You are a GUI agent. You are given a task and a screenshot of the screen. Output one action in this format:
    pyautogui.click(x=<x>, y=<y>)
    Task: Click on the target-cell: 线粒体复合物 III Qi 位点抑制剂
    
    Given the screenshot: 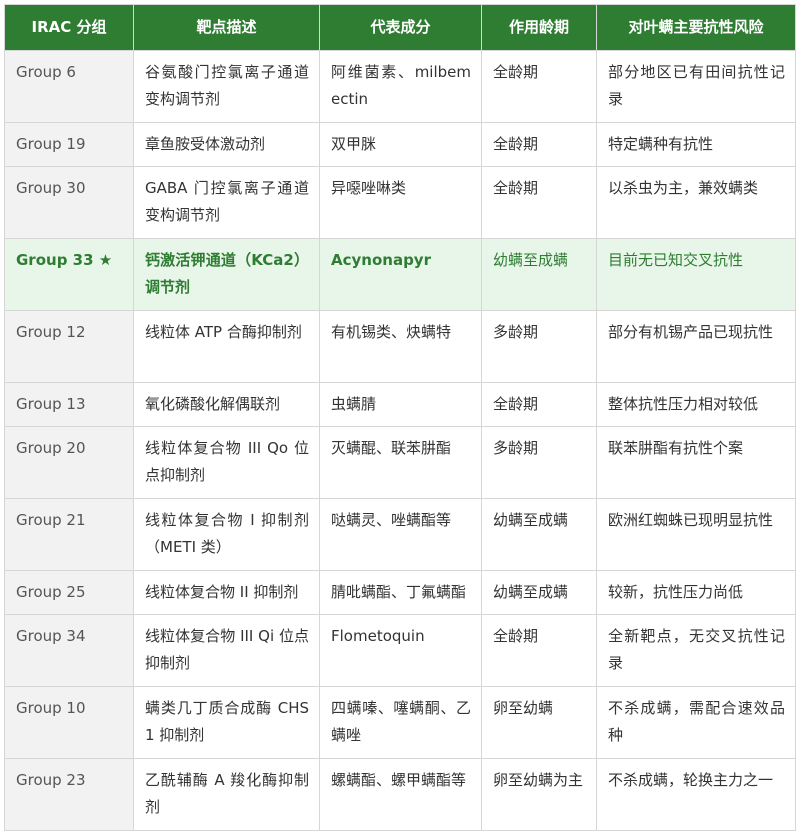 What is the action you would take?
    pyautogui.click(x=226, y=650)
    